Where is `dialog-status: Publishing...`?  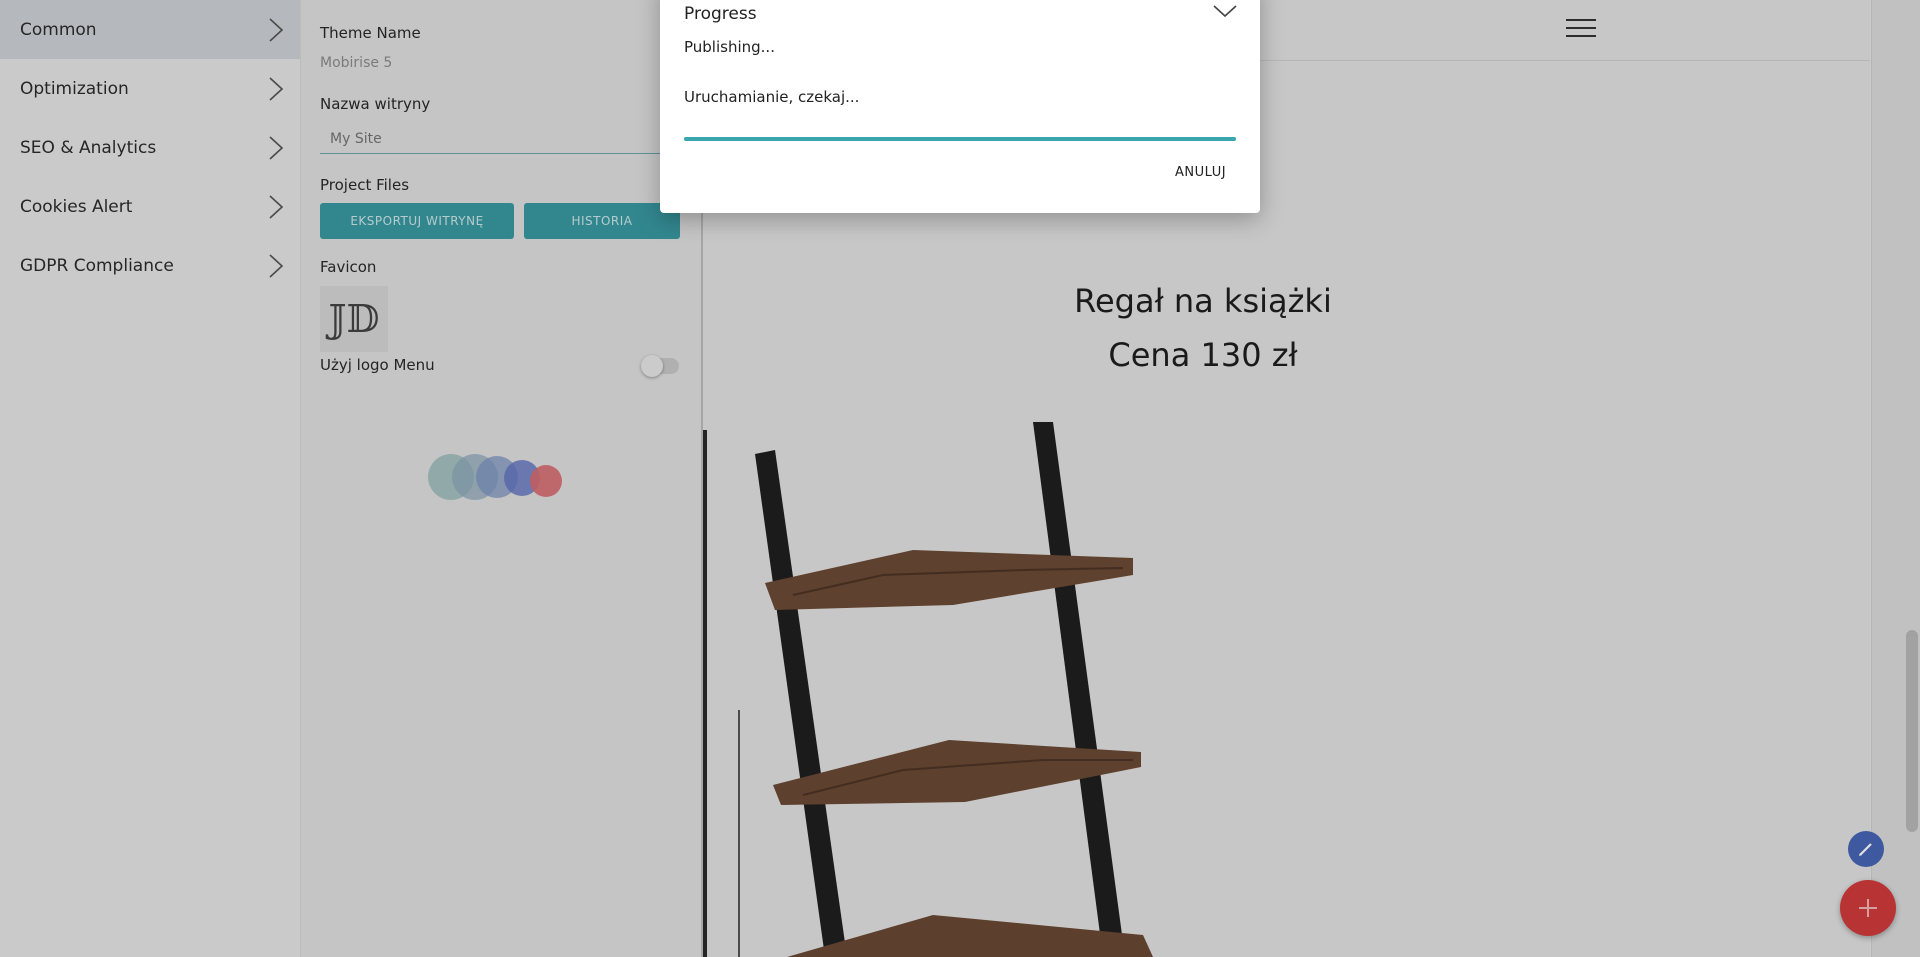
dialog-status: Publishing... is located at coordinates (729, 47).